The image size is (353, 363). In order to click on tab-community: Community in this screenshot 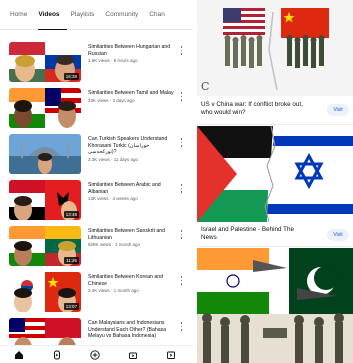, I will do `click(125, 14)`.